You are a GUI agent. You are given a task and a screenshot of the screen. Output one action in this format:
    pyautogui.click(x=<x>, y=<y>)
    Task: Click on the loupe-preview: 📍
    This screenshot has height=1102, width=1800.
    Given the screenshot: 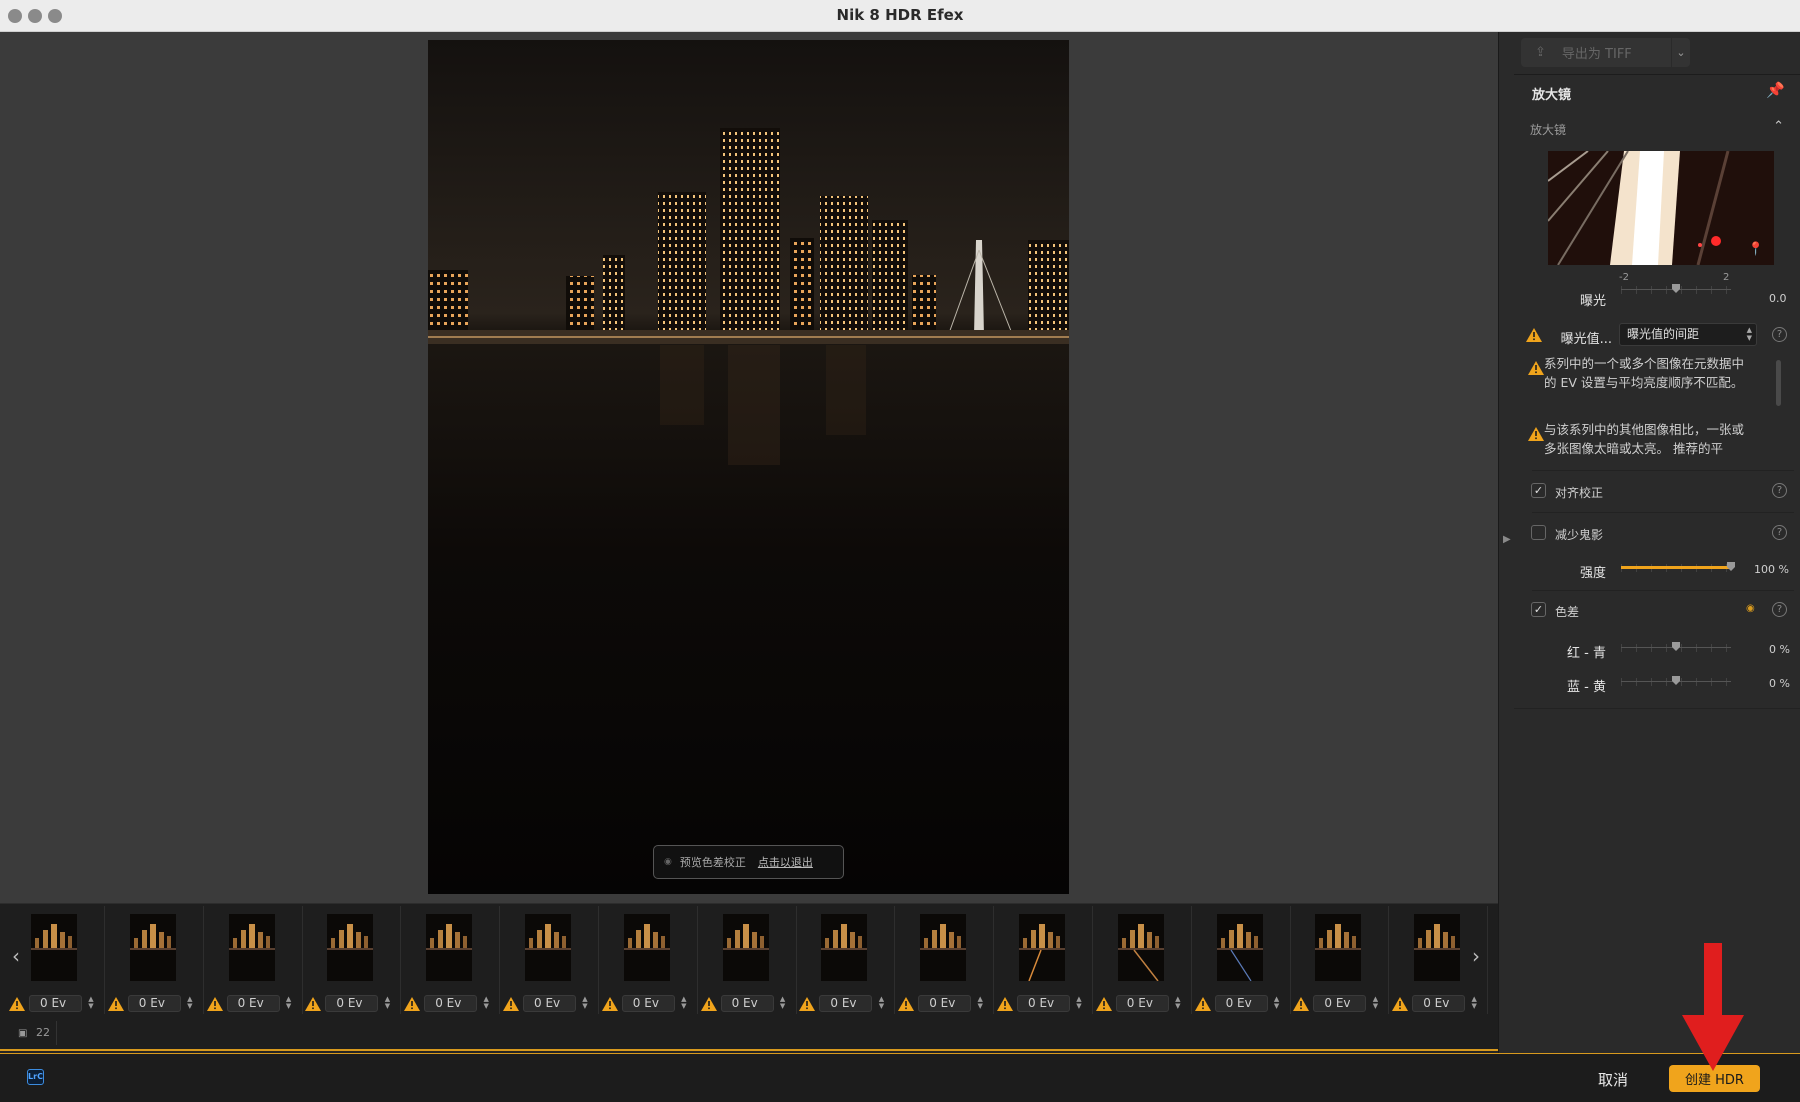 What is the action you would take?
    pyautogui.click(x=1661, y=208)
    